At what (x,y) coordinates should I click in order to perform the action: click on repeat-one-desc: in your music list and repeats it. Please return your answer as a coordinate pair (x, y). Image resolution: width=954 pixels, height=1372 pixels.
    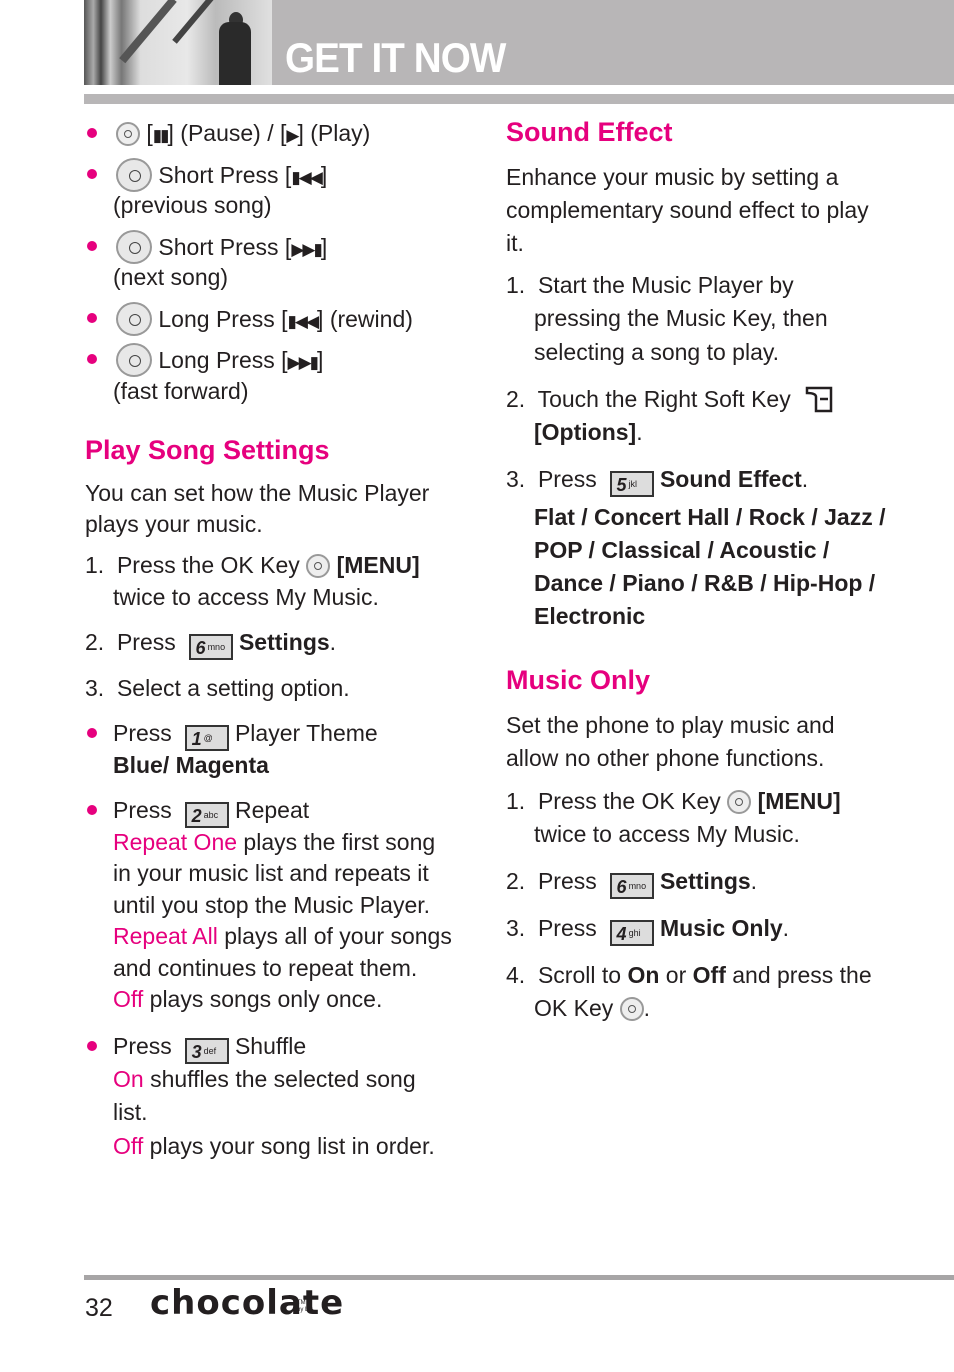
    Looking at the image, I should click on (271, 873).